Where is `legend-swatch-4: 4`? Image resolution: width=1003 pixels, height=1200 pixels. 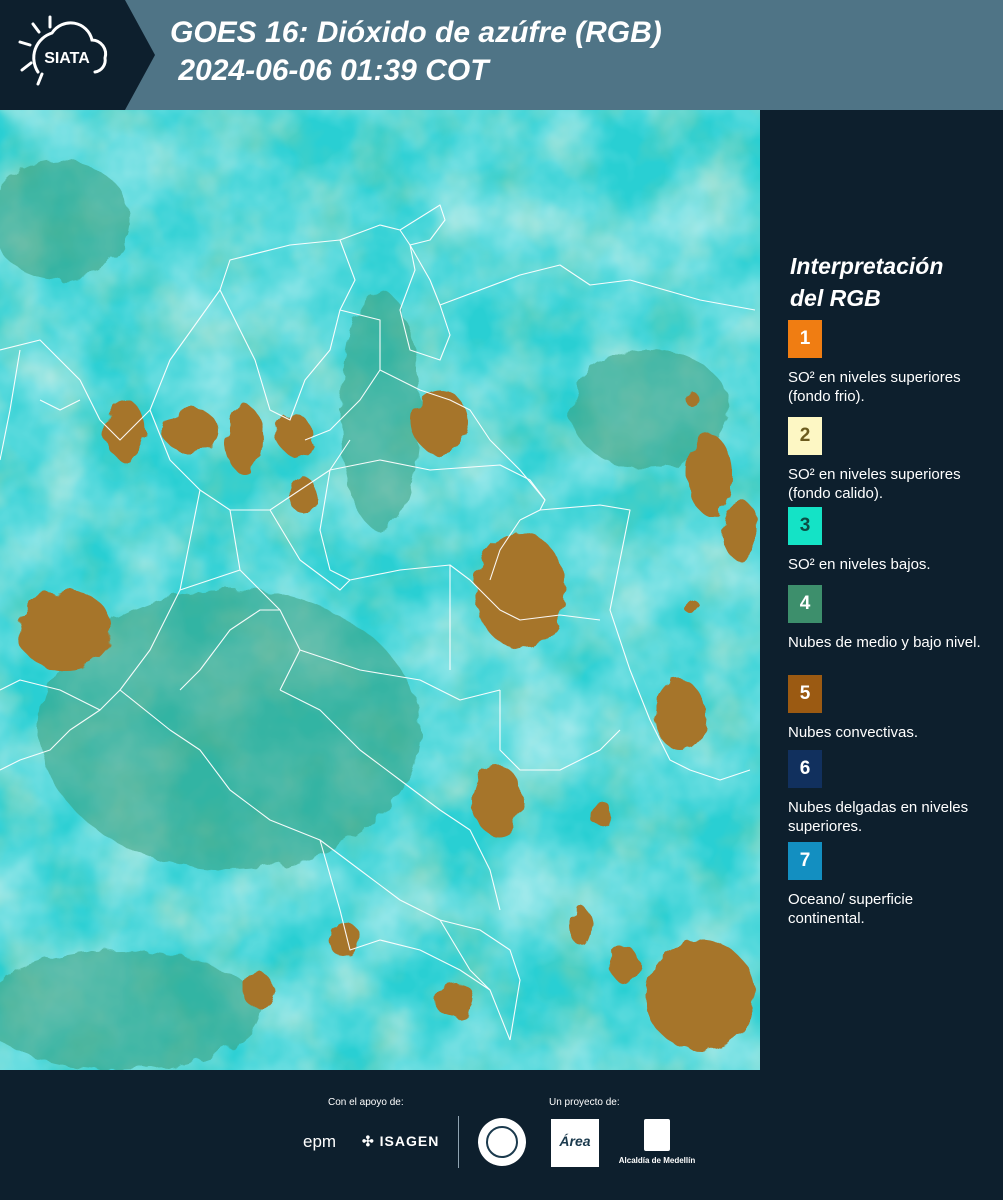 legend-swatch-4: 4 is located at coordinates (805, 604).